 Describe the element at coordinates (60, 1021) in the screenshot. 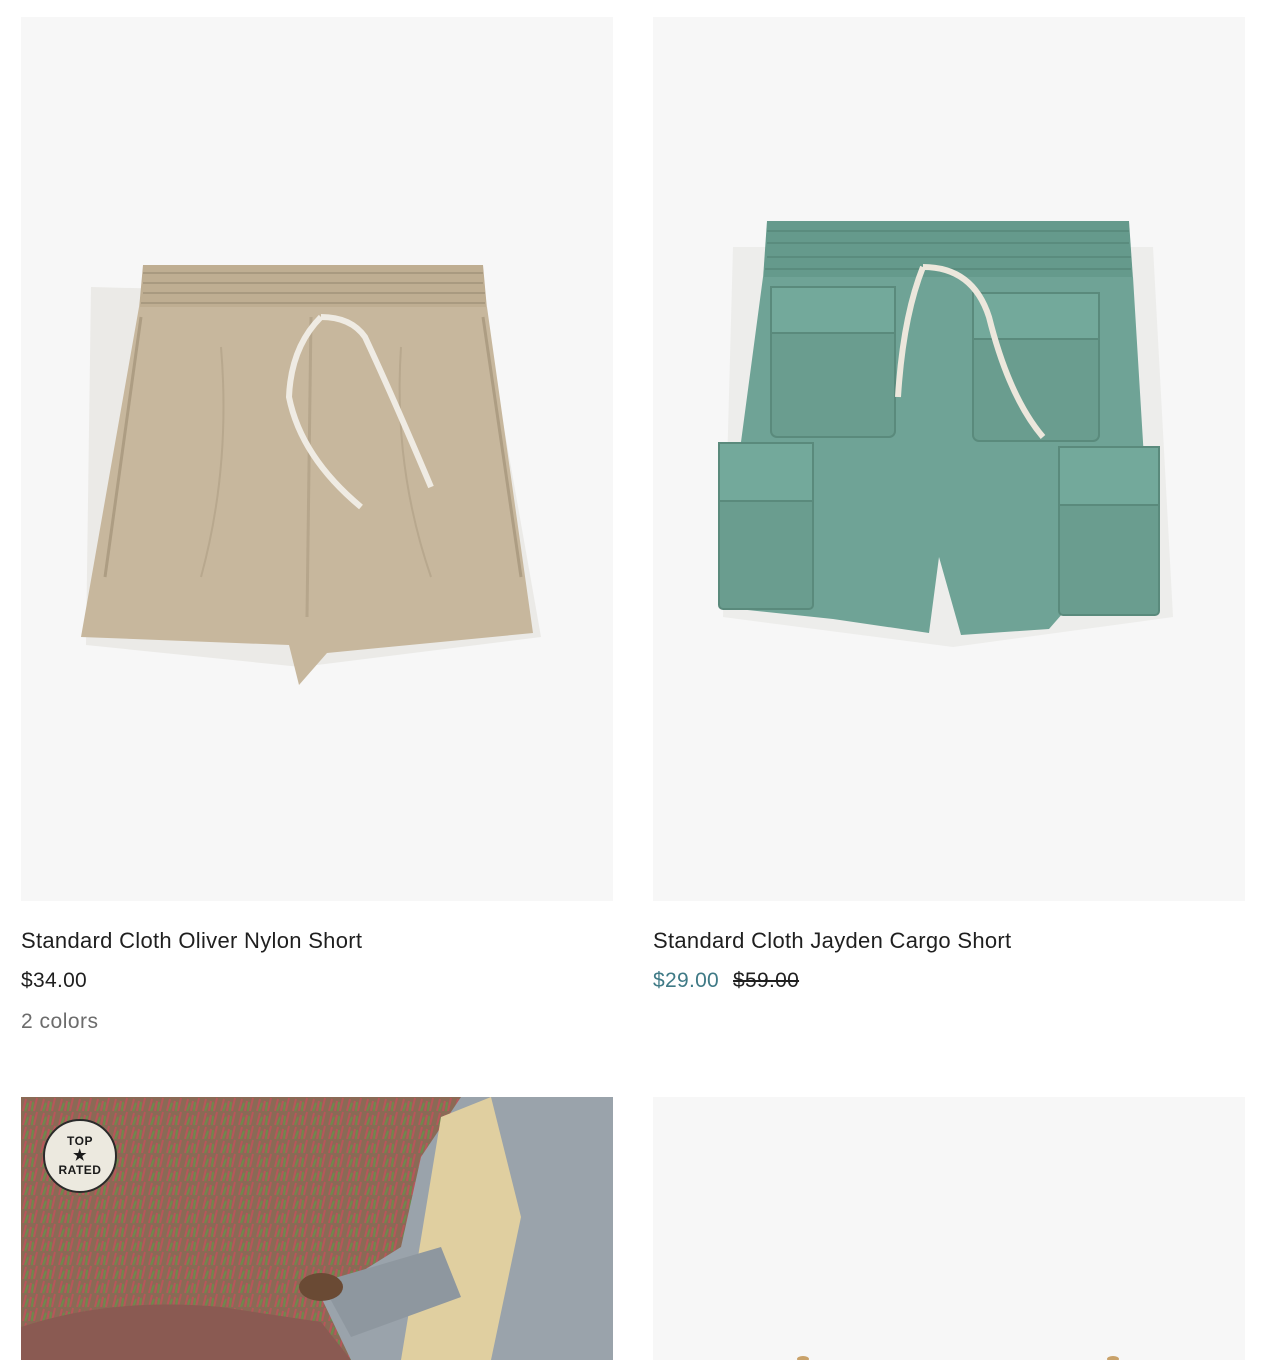

I see `color-count: 2 colors` at that location.